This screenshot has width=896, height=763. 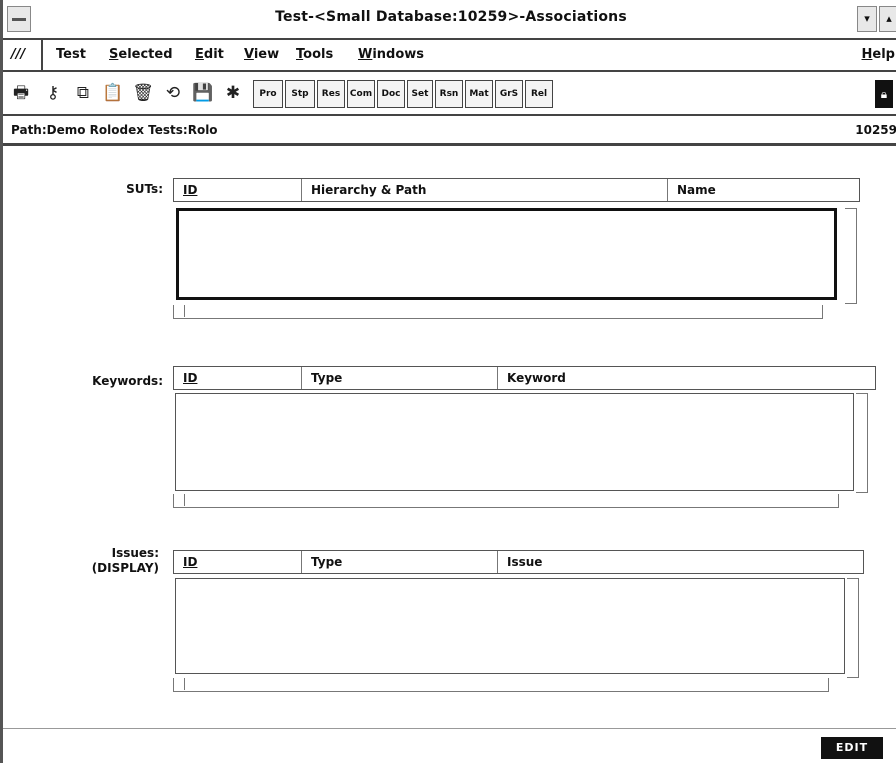 What do you see at coordinates (144, 189) in the screenshot?
I see `suts-label: SUTs:` at bounding box center [144, 189].